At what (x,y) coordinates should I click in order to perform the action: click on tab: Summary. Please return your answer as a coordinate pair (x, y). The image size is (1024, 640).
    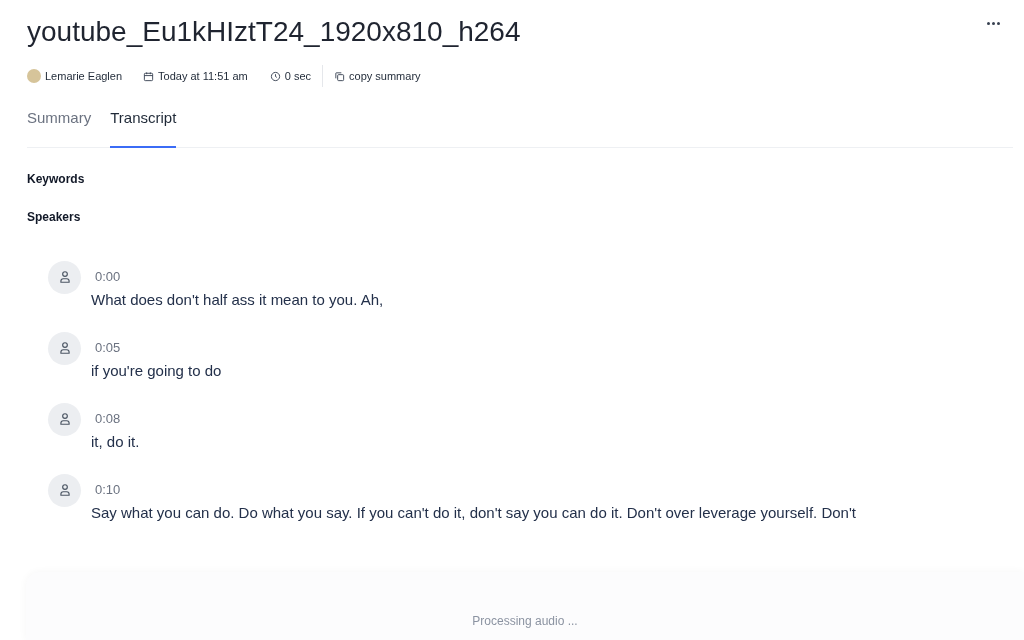
    Looking at the image, I should click on (59, 127).